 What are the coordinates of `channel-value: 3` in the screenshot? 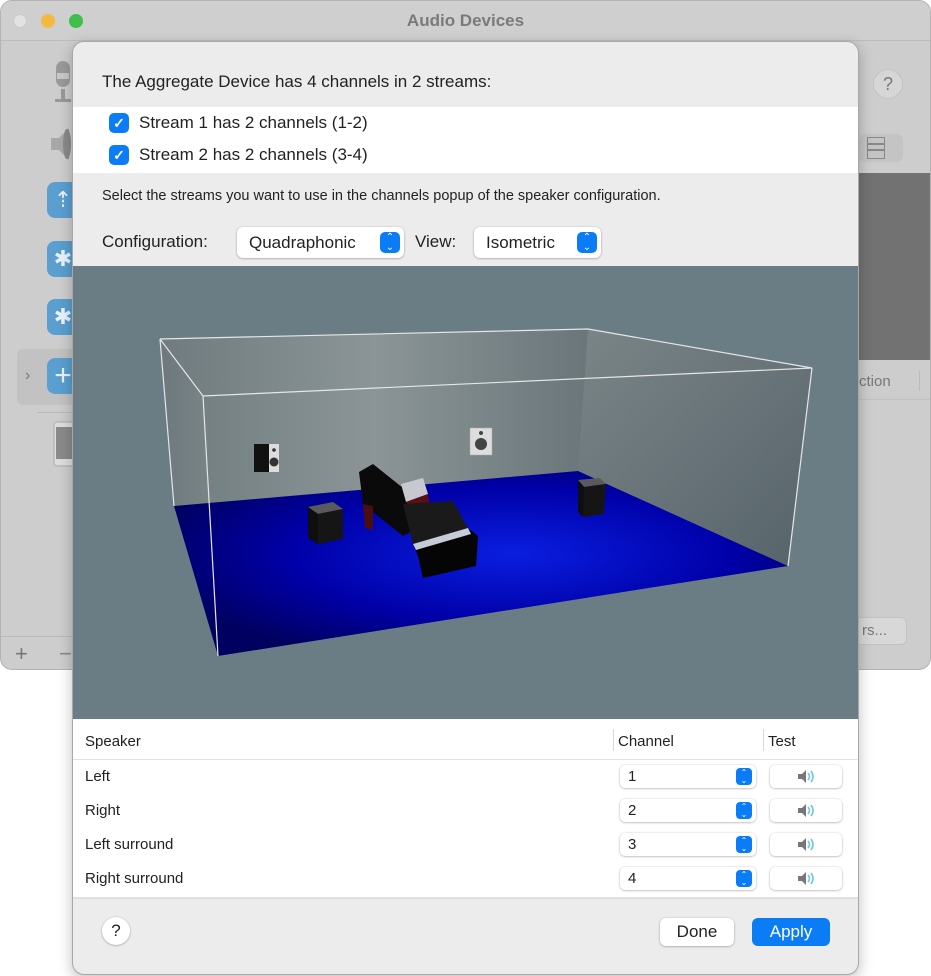 It's located at (632, 844).